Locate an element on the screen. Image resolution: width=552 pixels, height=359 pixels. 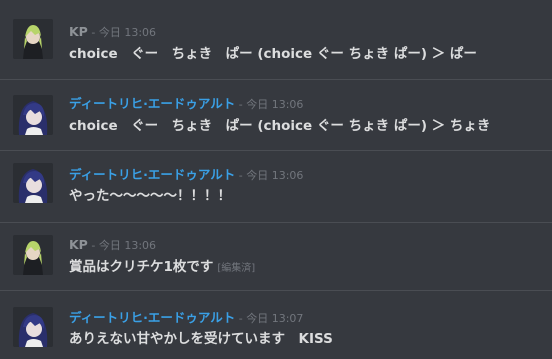
message-text: やった〜〜〜〜〜！！！！ is located at coordinates (150, 196).